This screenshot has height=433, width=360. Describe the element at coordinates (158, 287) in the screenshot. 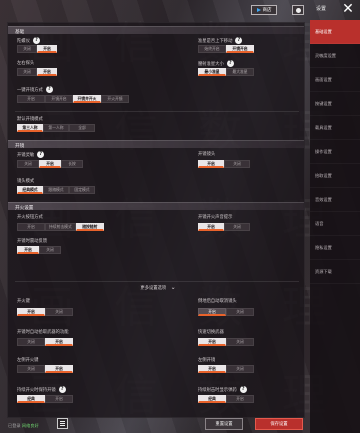

I see `more-settings-toggle: 更多设置选项 ⌄` at that location.